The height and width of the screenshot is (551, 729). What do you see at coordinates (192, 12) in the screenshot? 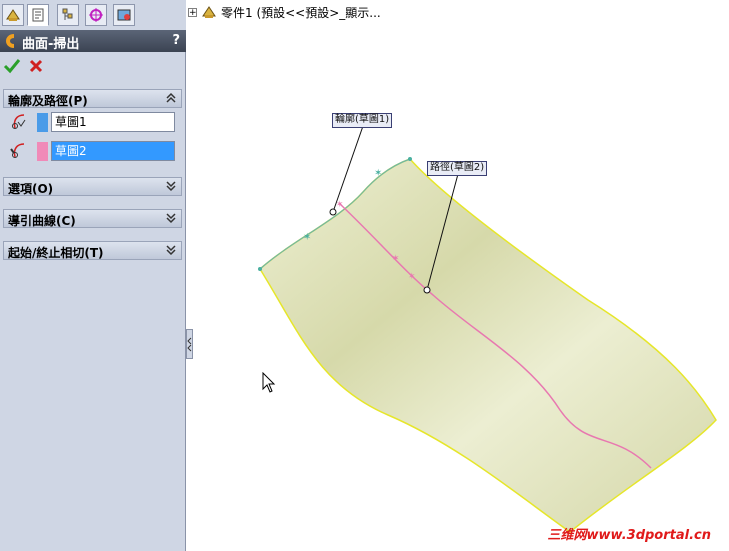
I see `tree-expand-toggle: +` at bounding box center [192, 12].